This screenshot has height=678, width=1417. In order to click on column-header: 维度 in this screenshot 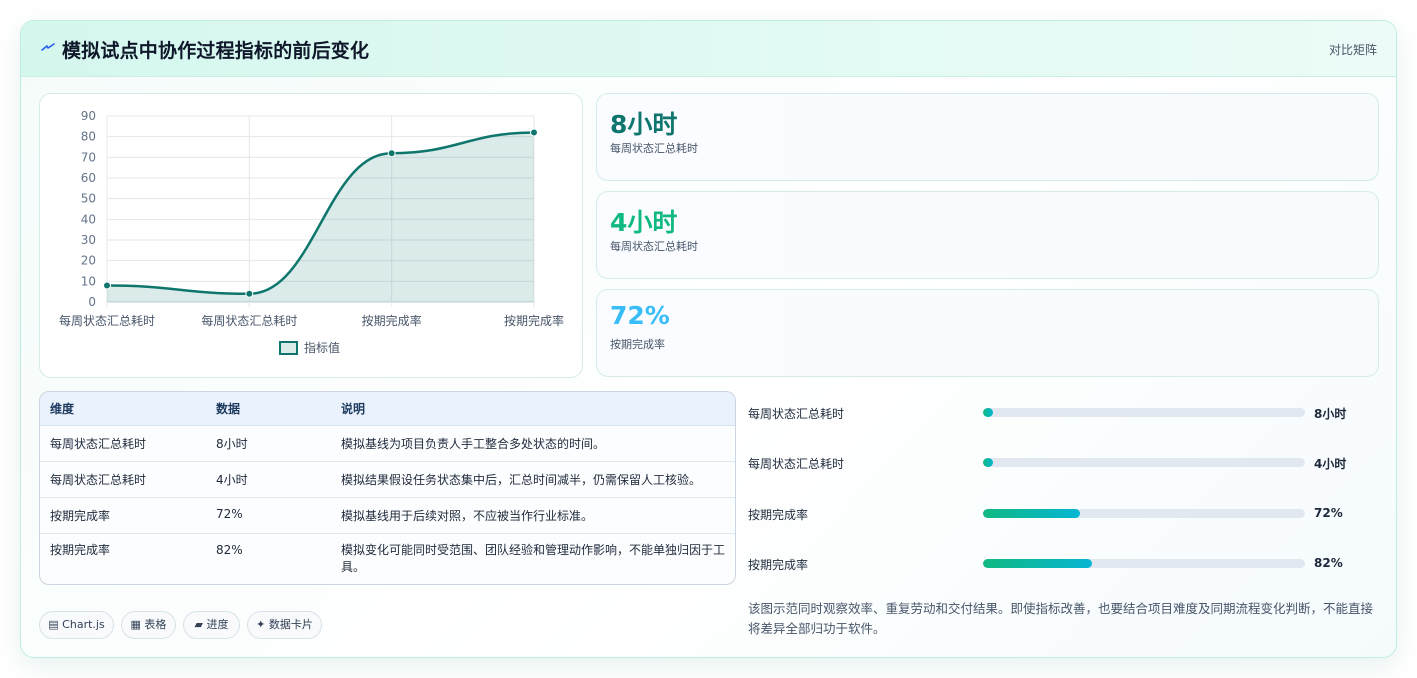, I will do `click(123, 409)`.